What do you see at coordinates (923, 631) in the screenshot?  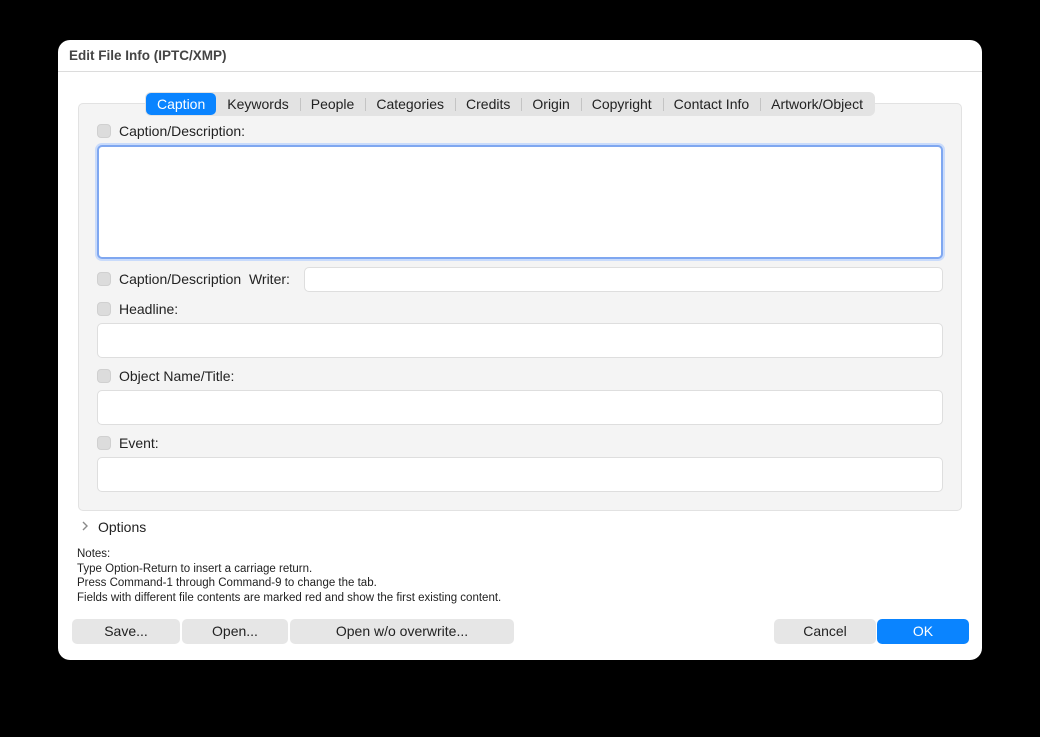 I see `ok-button: OK` at bounding box center [923, 631].